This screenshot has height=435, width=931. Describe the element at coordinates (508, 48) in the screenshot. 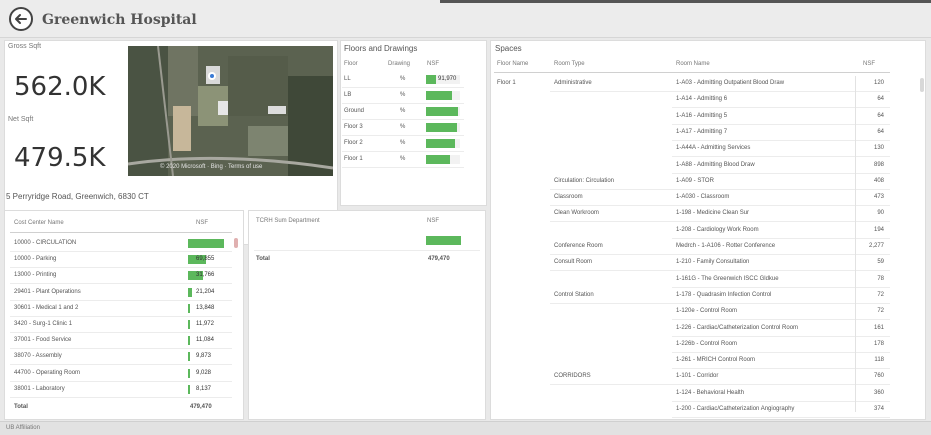

I see `spaces-title: Spaces` at that location.